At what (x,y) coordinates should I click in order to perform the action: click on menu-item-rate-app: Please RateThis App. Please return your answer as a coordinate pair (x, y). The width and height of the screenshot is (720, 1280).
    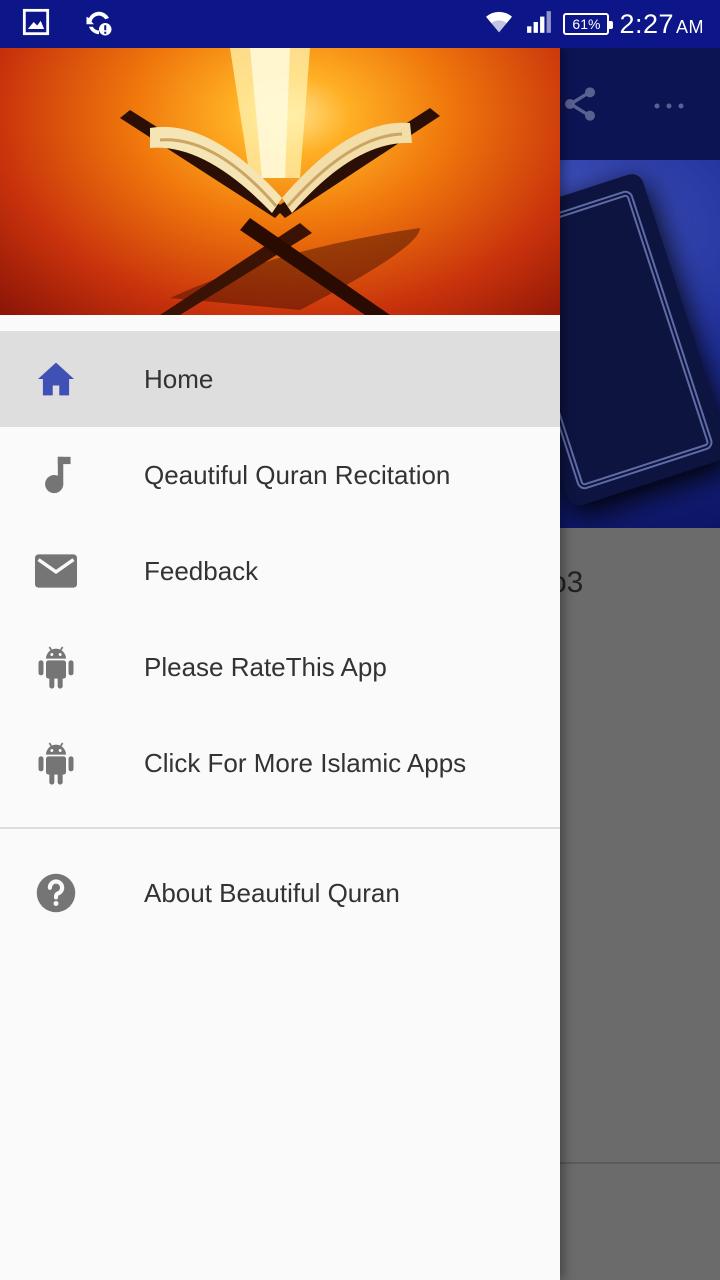
    Looking at the image, I should click on (280, 667).